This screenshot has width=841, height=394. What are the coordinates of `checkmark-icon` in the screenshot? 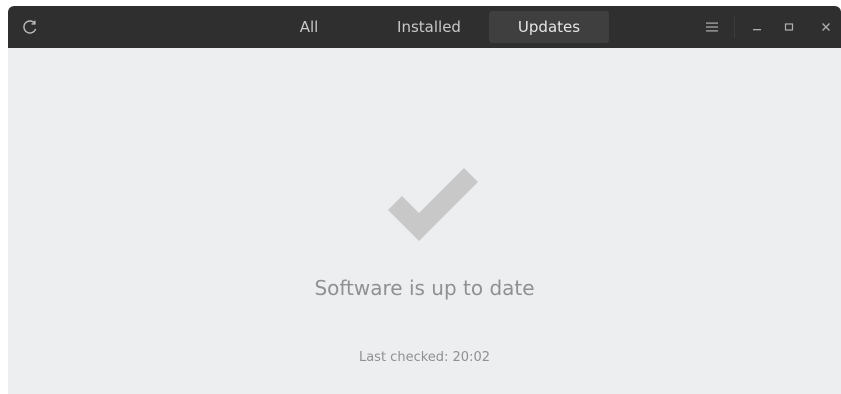 It's located at (433, 204).